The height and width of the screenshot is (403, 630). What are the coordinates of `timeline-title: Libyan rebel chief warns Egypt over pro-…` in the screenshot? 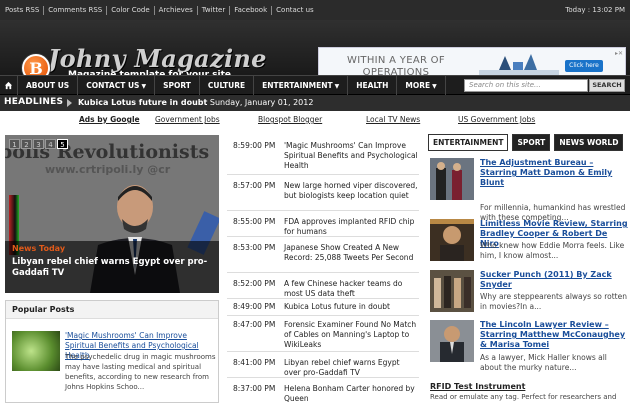 It's located at (351, 368).